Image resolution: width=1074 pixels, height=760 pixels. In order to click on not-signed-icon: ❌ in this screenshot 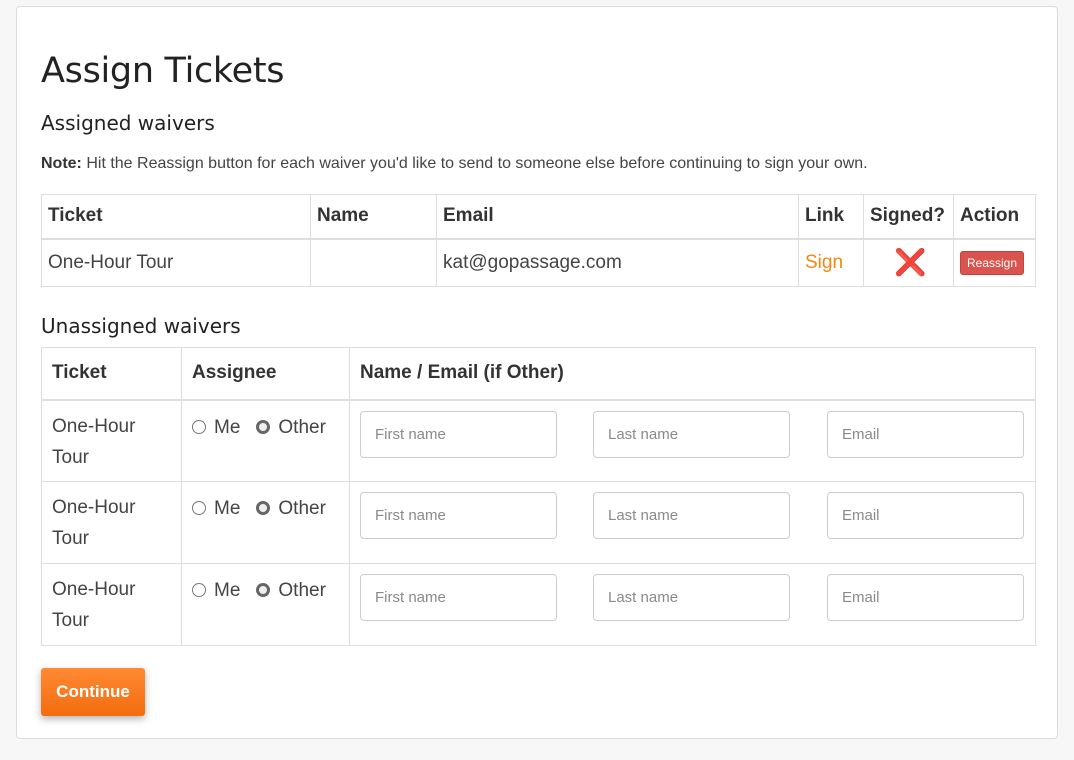, I will do `click(910, 262)`.